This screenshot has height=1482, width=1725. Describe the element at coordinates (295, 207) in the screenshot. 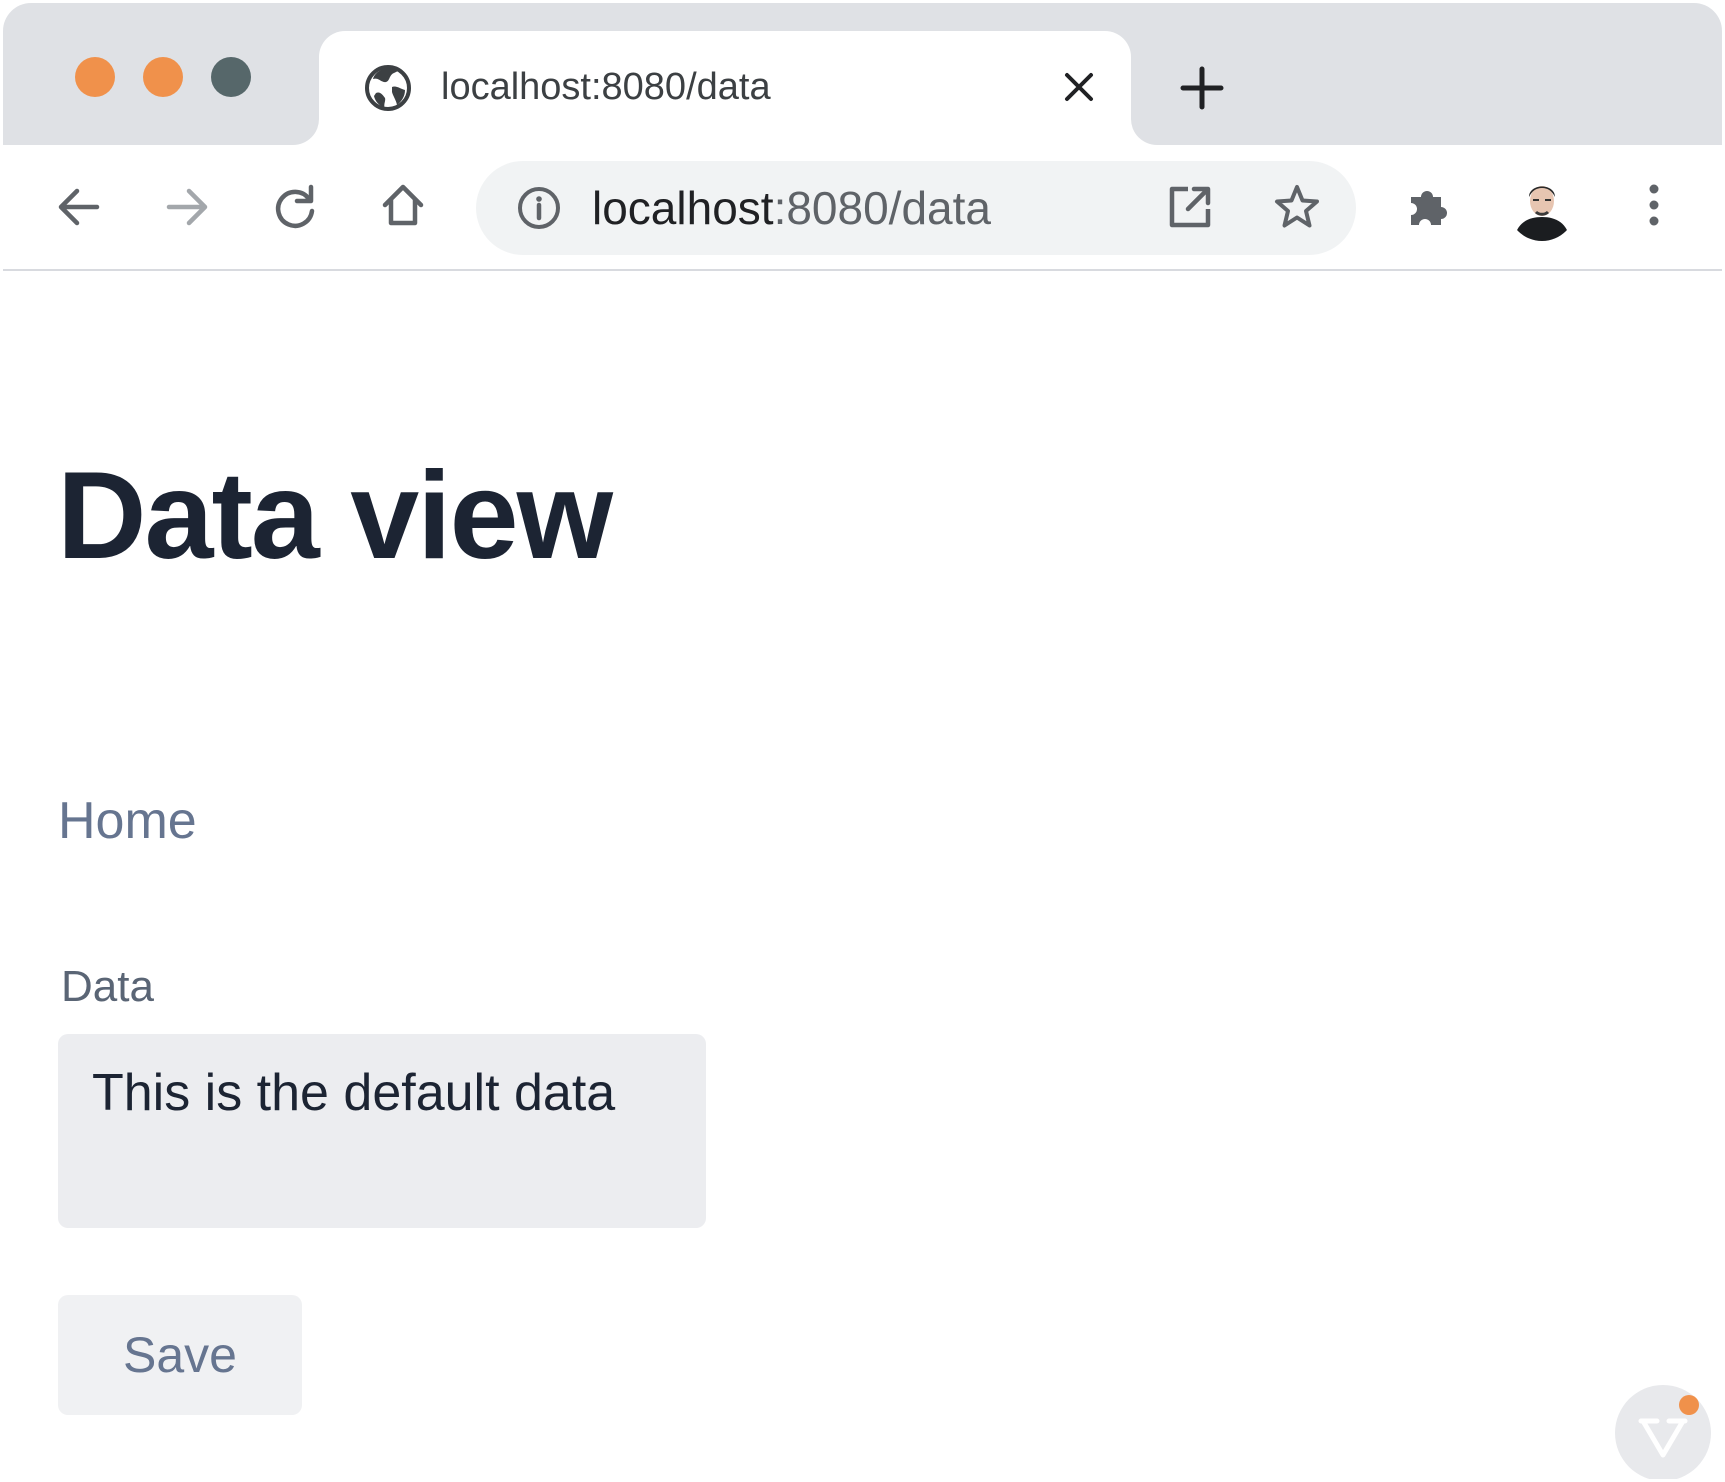

I see `reload-icon` at that location.